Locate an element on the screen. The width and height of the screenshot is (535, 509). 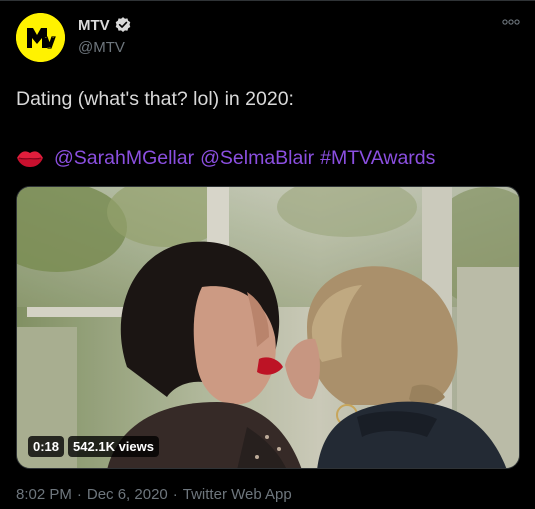
tweet-meta: 8:02 PM · Dec 6, 2020 · Twitter Web App is located at coordinates (154, 494).